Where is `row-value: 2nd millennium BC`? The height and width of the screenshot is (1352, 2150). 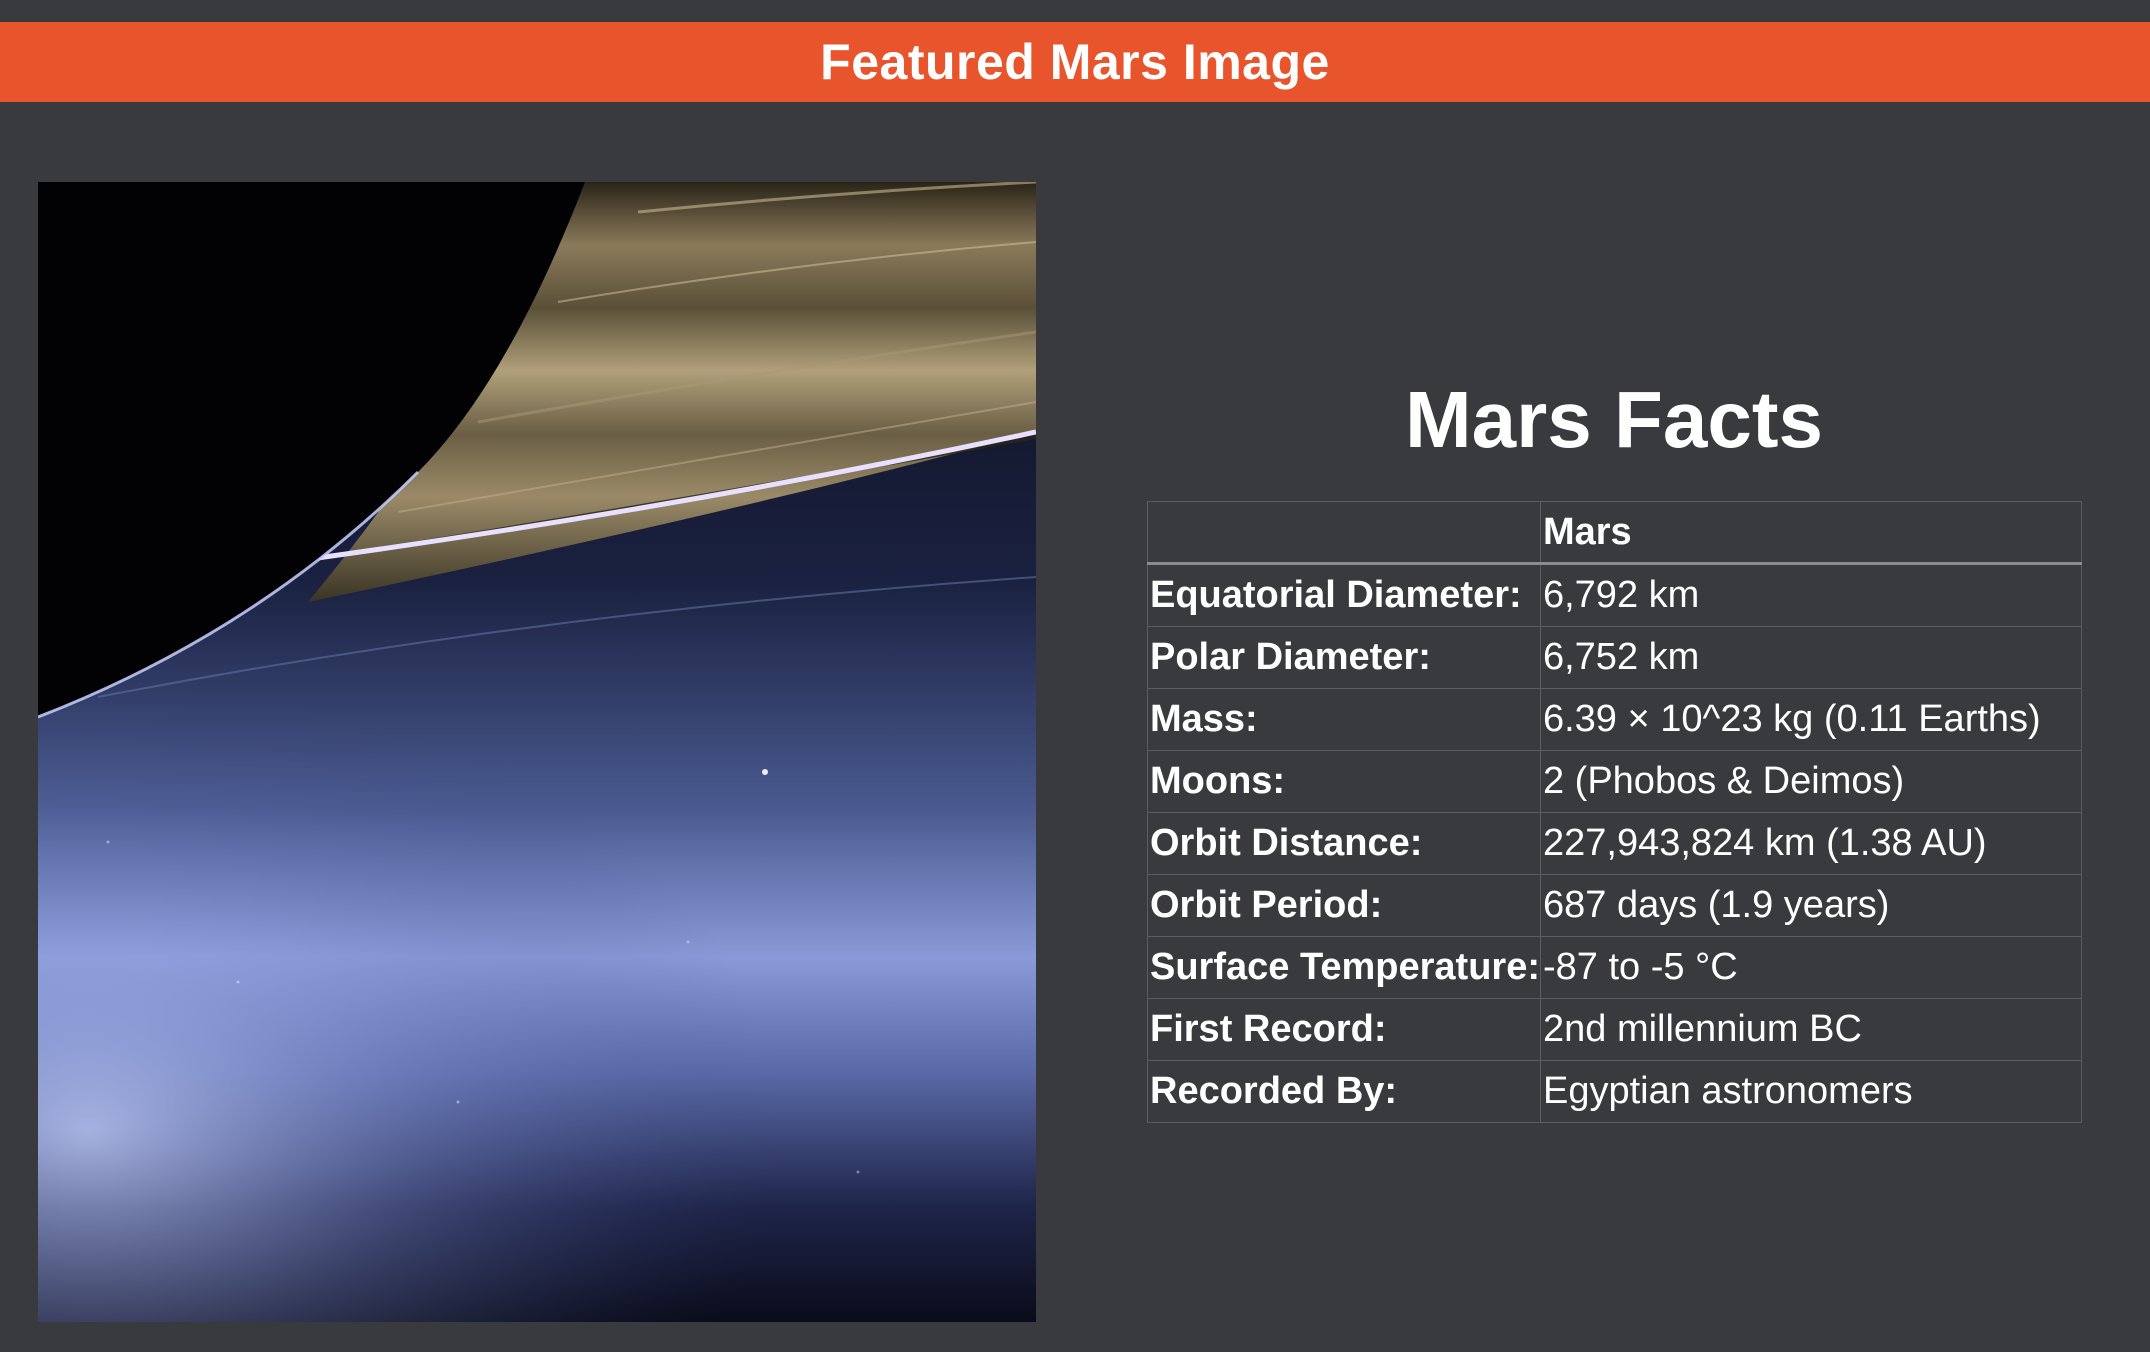 row-value: 2nd millennium BC is located at coordinates (1811, 1029).